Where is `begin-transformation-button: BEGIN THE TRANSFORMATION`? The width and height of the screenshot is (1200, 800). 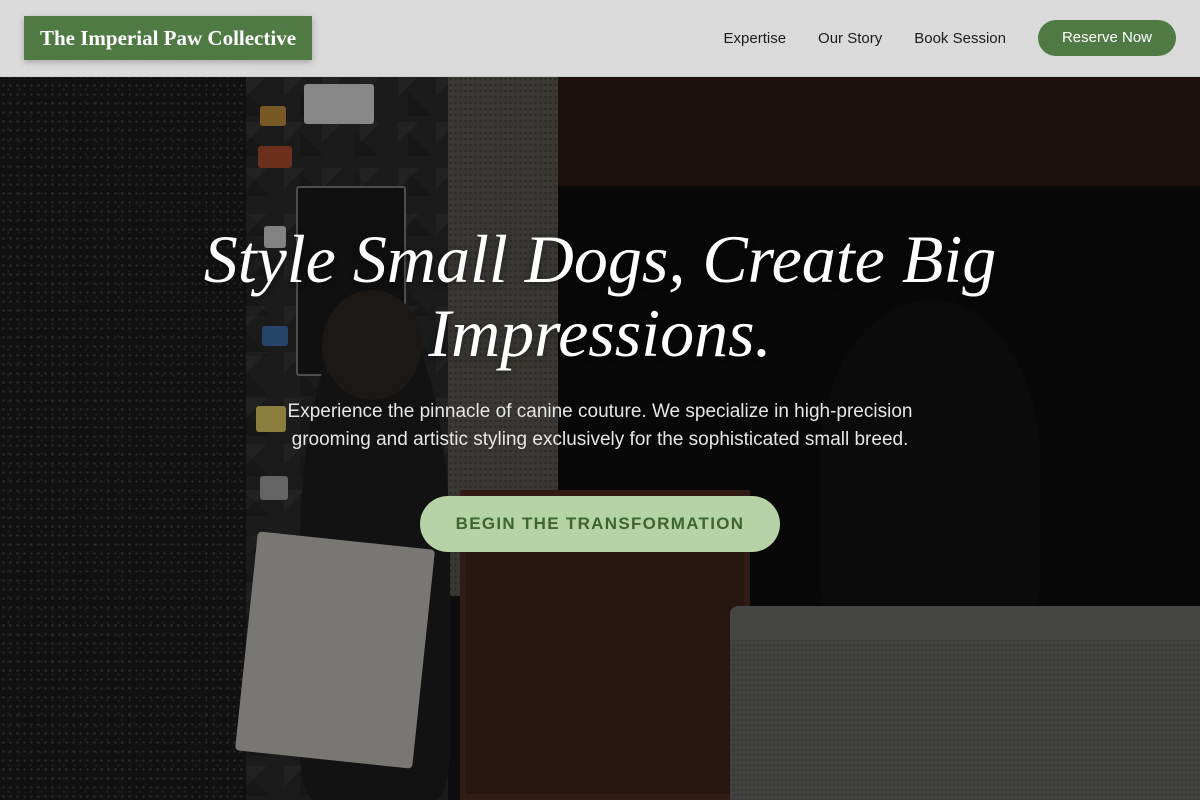 begin-transformation-button: BEGIN THE TRANSFORMATION is located at coordinates (600, 524).